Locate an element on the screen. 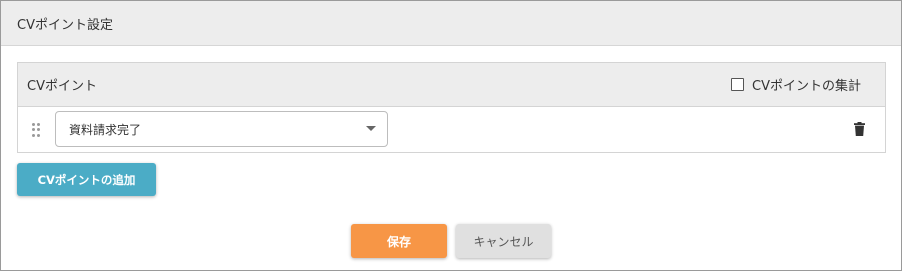  cv-point-select: 資料請求完了 is located at coordinates (221, 129).